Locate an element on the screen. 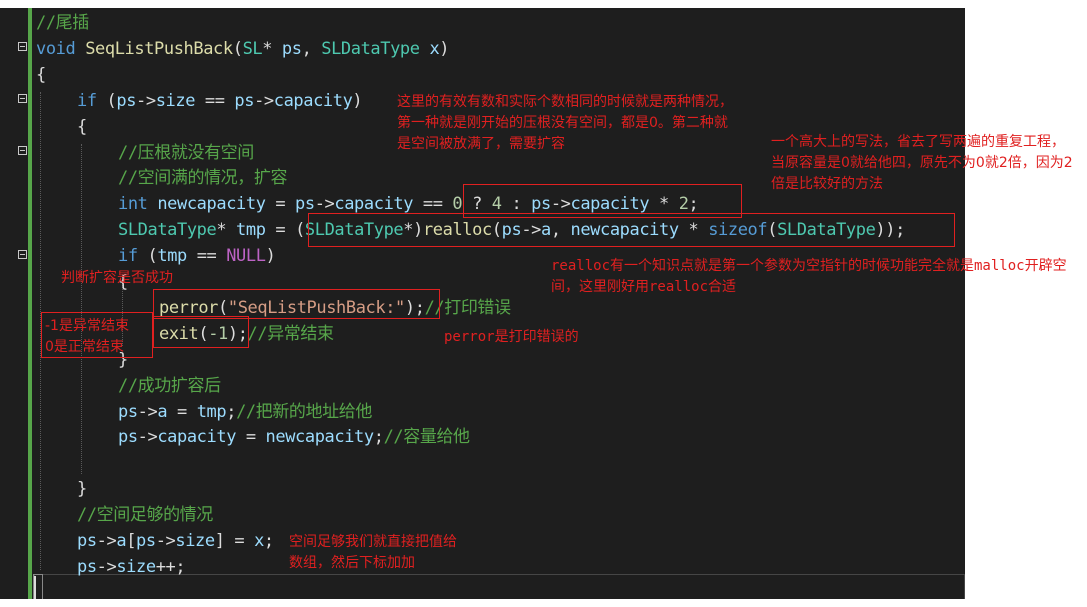 Image resolution: width=1087 pixels, height=607 pixels. code-line: //成功扩容后 is located at coordinates (169, 386).